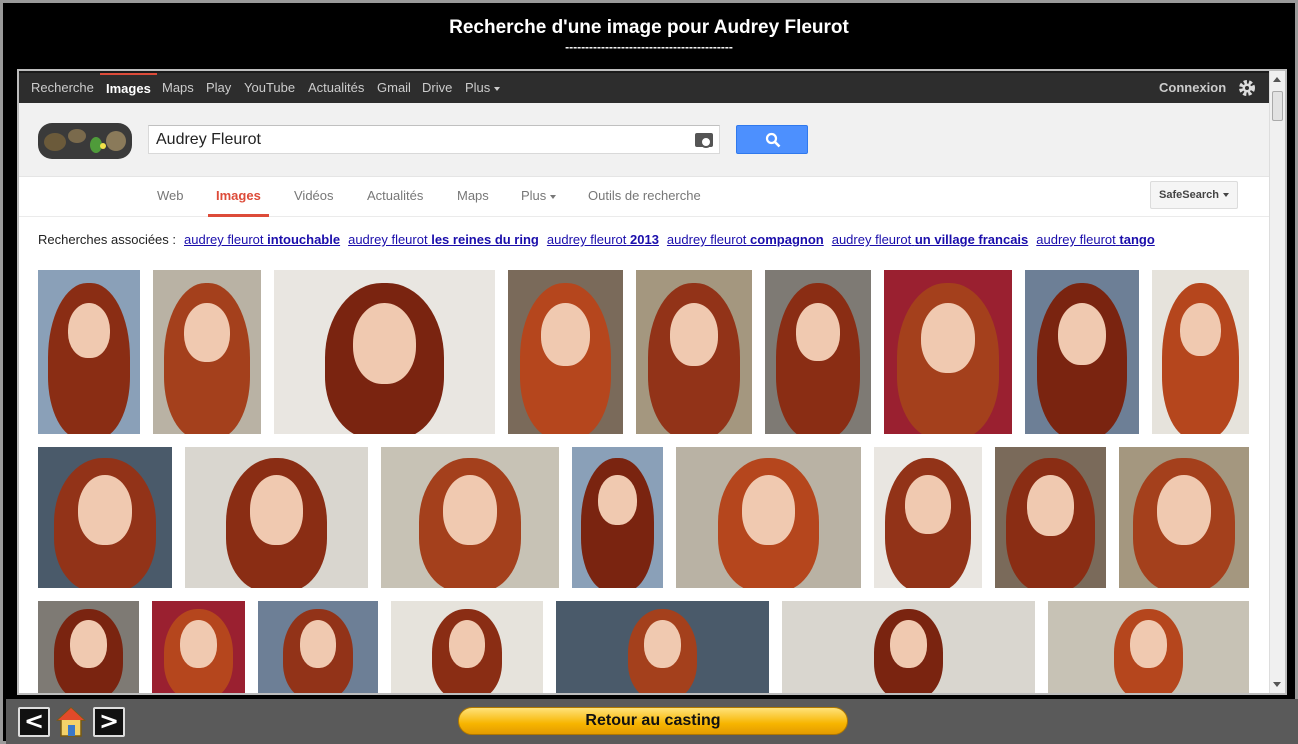  Describe the element at coordinates (1192, 88) in the screenshot. I see `signin-link: Connexion` at that location.